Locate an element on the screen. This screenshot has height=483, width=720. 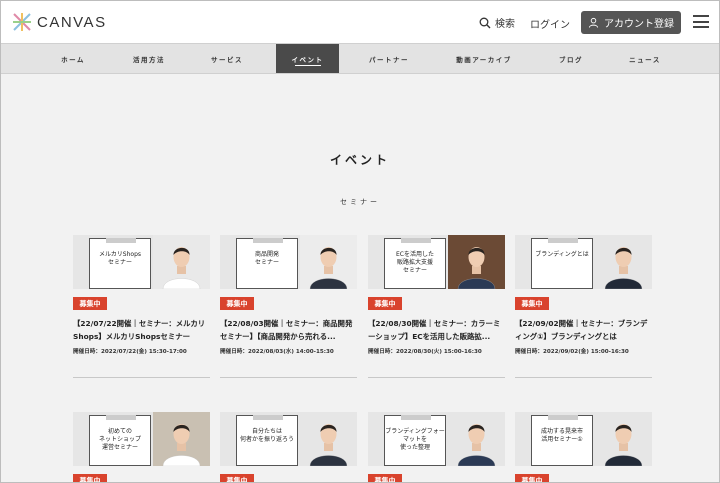
event-card: ブランディングフォーマットを 使った整理 募集中 is located at coordinates (436, 447).